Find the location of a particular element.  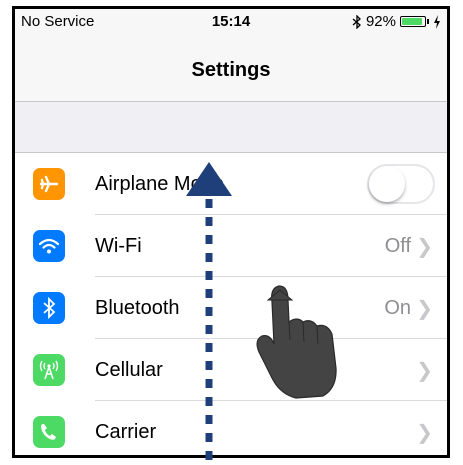

page-title: Settings is located at coordinates (231, 70).